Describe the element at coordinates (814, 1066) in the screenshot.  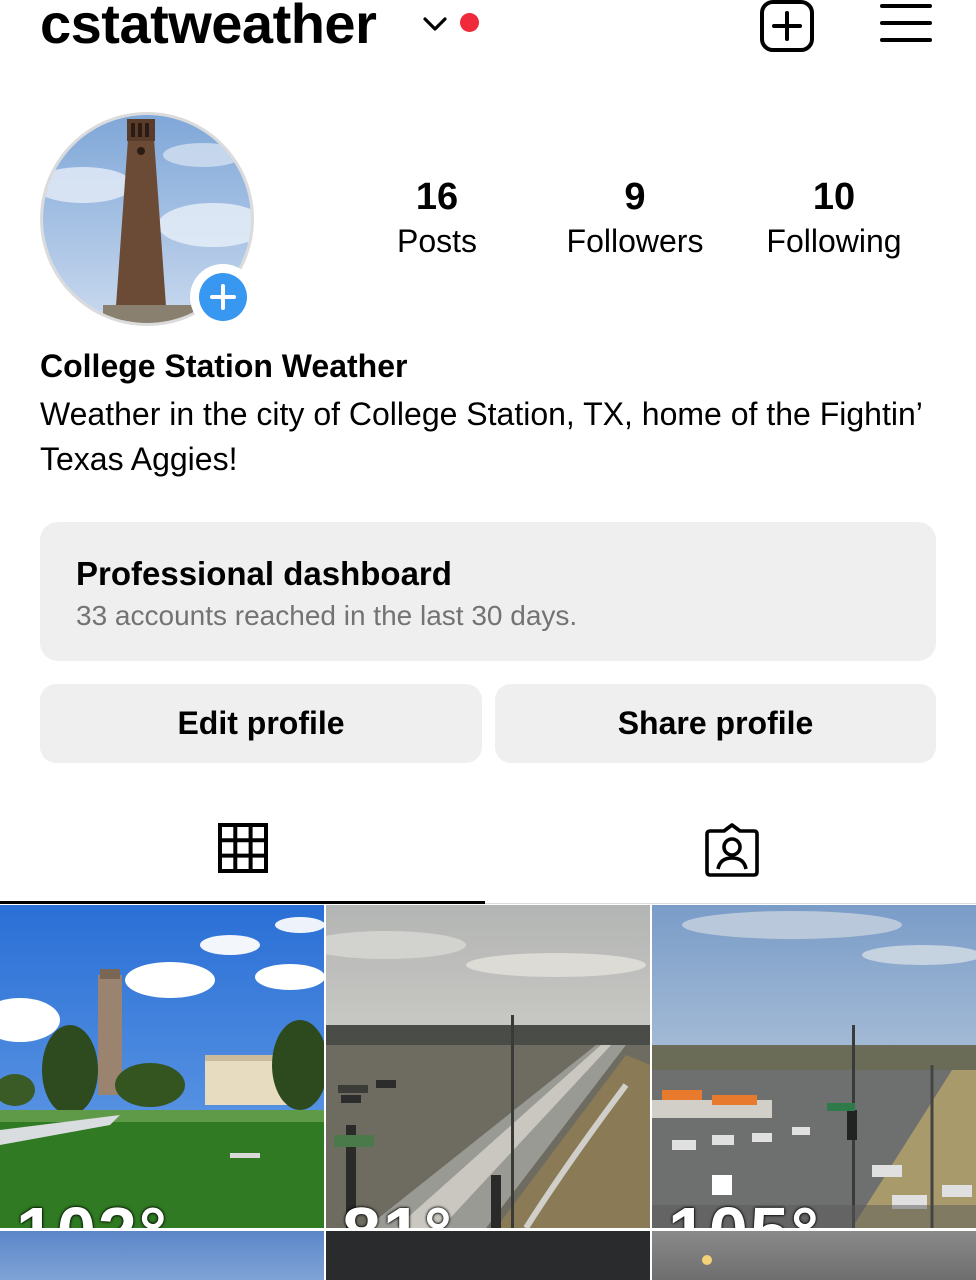
I see `post-thumbnail: 105°` at that location.